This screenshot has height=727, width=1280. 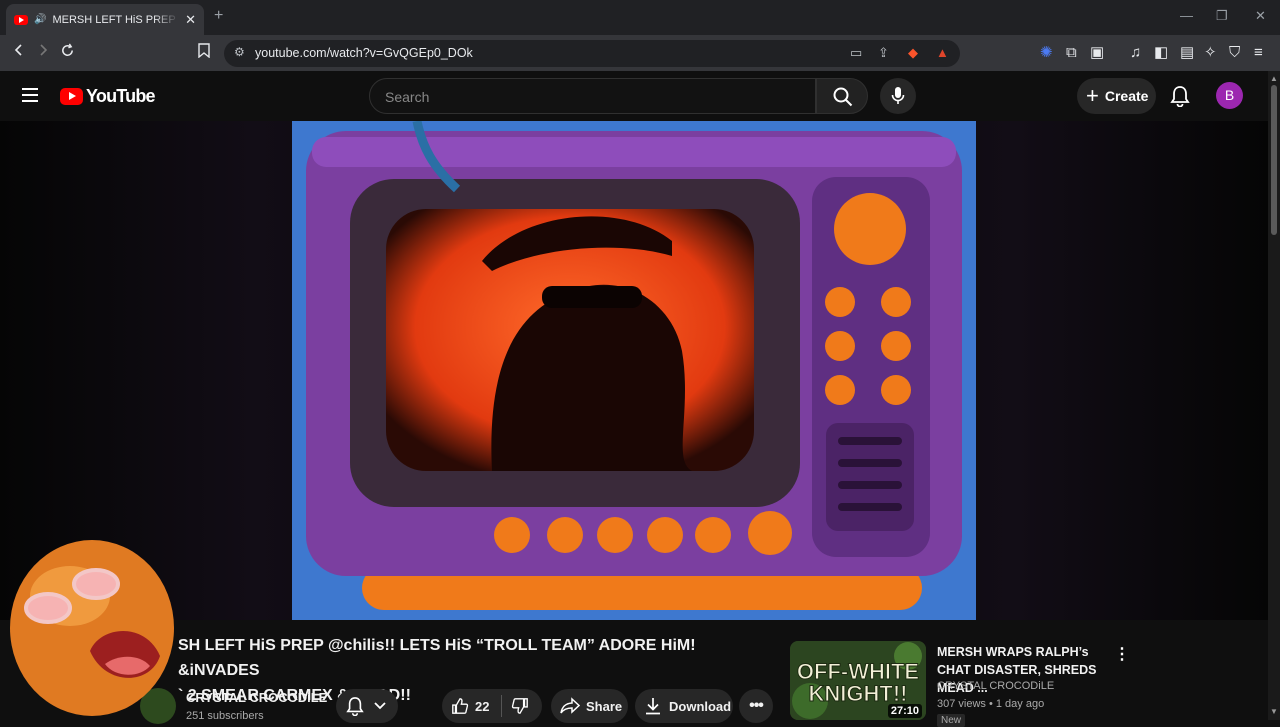 What do you see at coordinates (1092, 95) in the screenshot?
I see `plus-icon: +` at bounding box center [1092, 95].